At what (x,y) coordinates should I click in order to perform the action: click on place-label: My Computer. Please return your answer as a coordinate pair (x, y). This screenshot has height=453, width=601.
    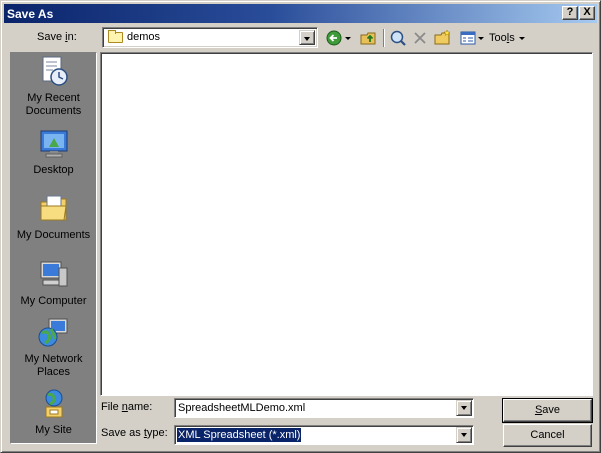
    Looking at the image, I should click on (53, 301).